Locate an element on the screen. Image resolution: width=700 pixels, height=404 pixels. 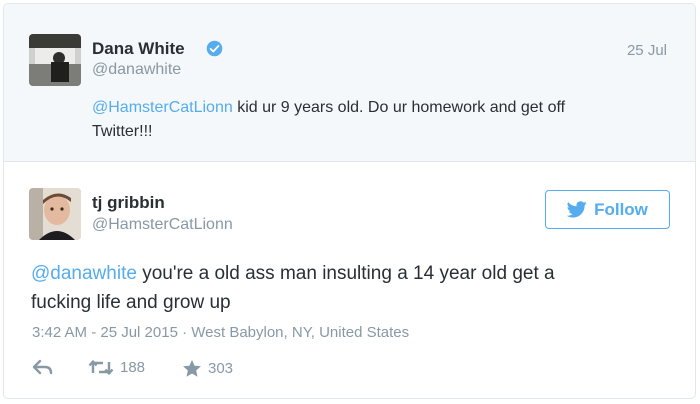
star-icon is located at coordinates (192, 368).